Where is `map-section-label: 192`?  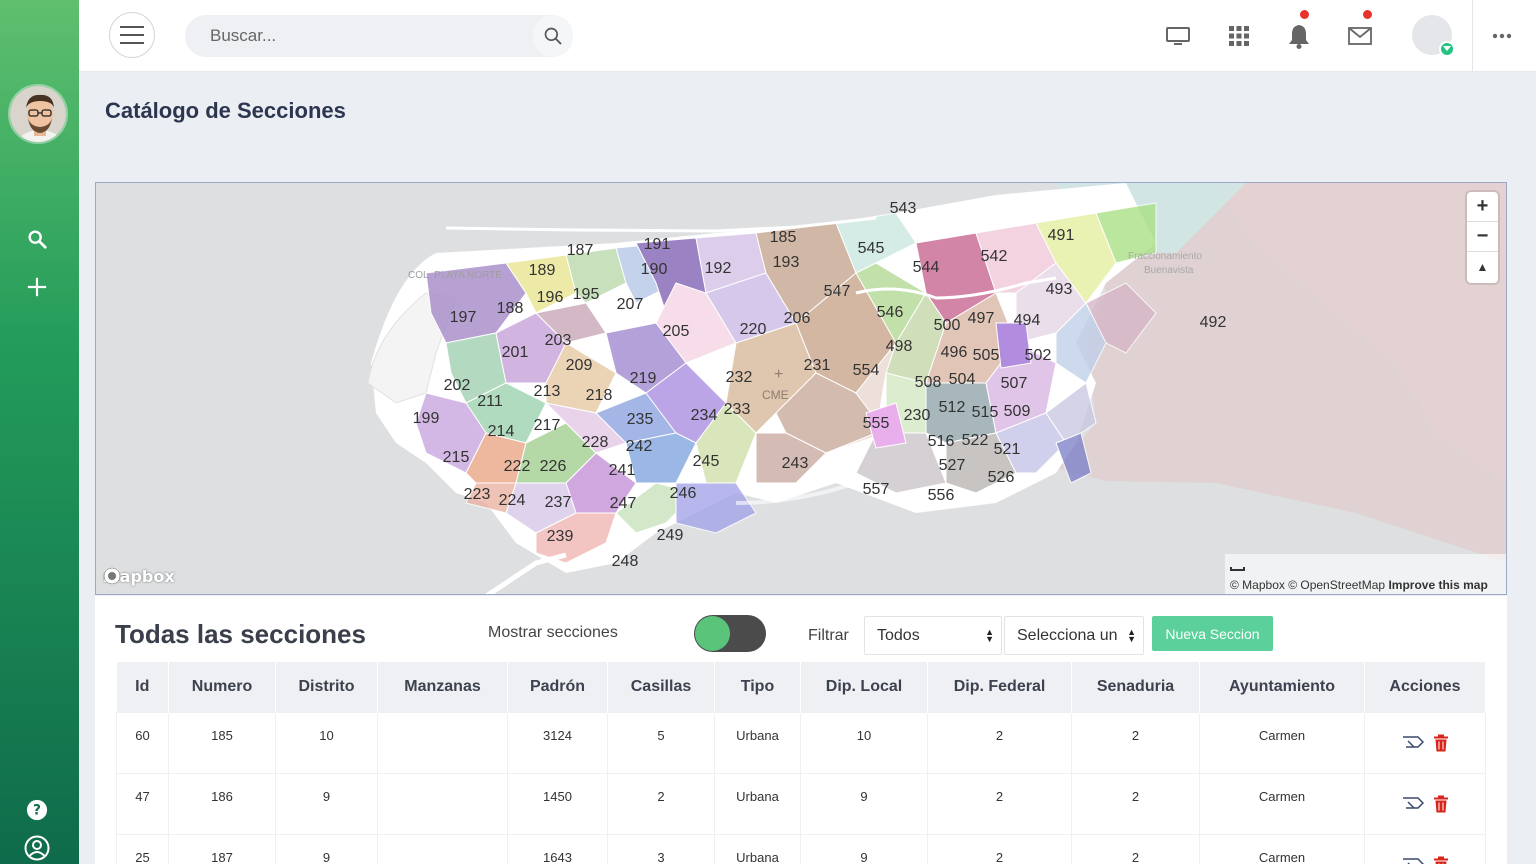
map-section-label: 192 is located at coordinates (718, 268).